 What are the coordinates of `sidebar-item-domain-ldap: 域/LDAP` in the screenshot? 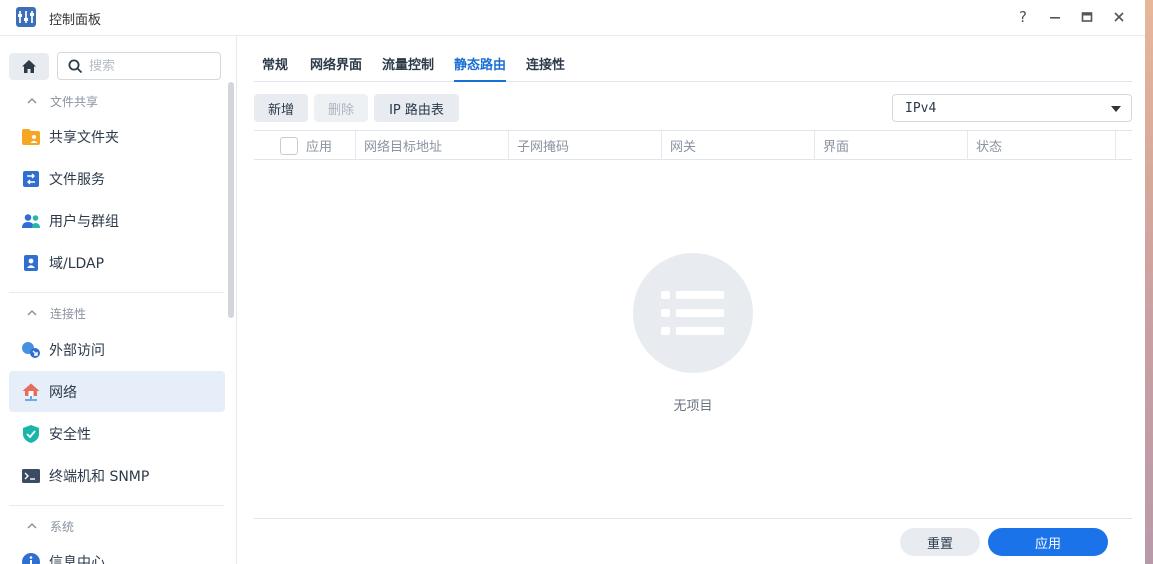 It's located at (117, 262).